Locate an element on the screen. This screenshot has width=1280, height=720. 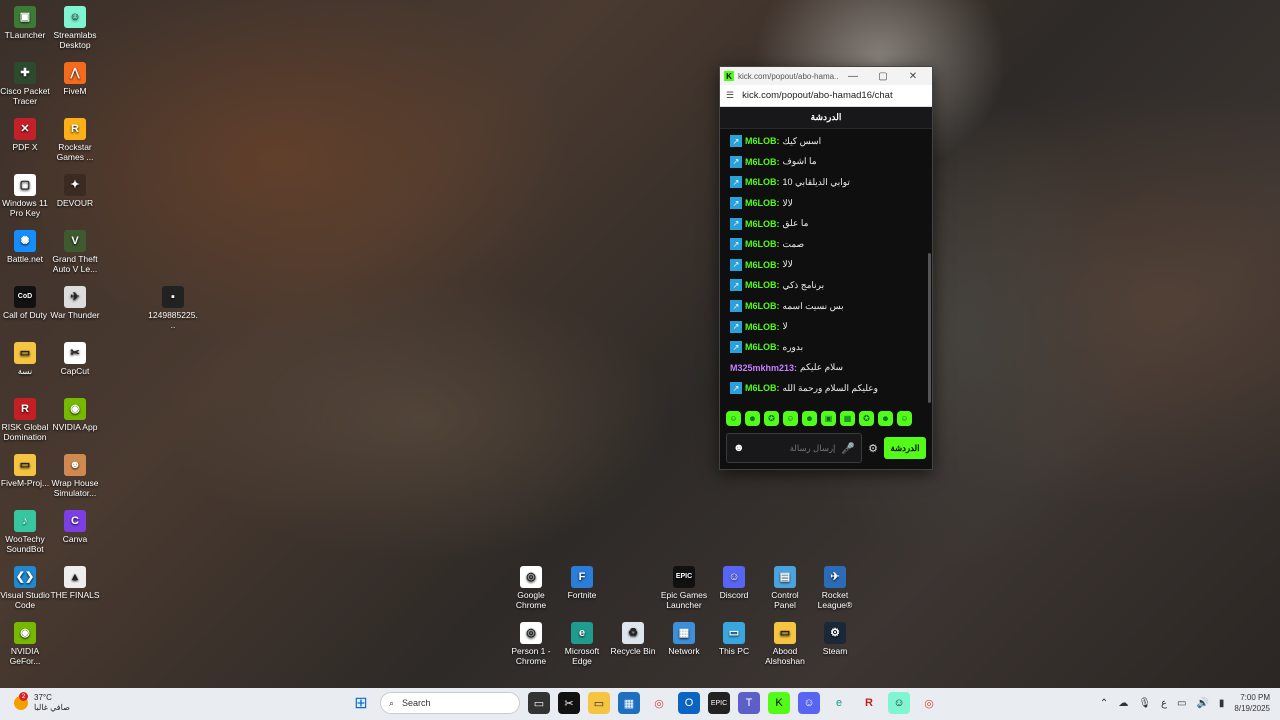
cloud-icon: ☁ is located at coordinates (1123, 703).